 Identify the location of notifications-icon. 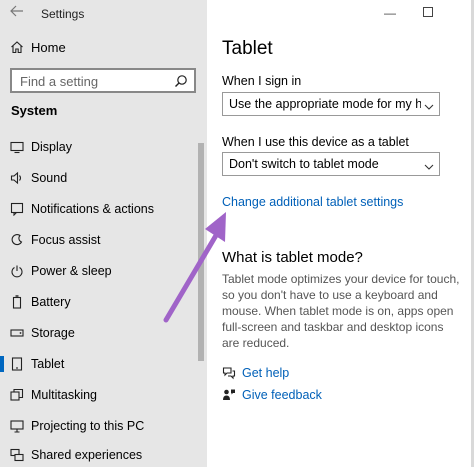
(17, 209).